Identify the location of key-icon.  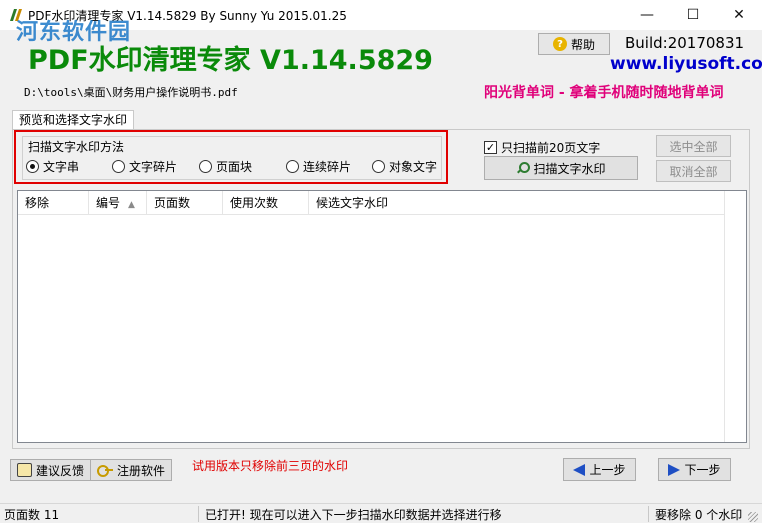
(105, 470).